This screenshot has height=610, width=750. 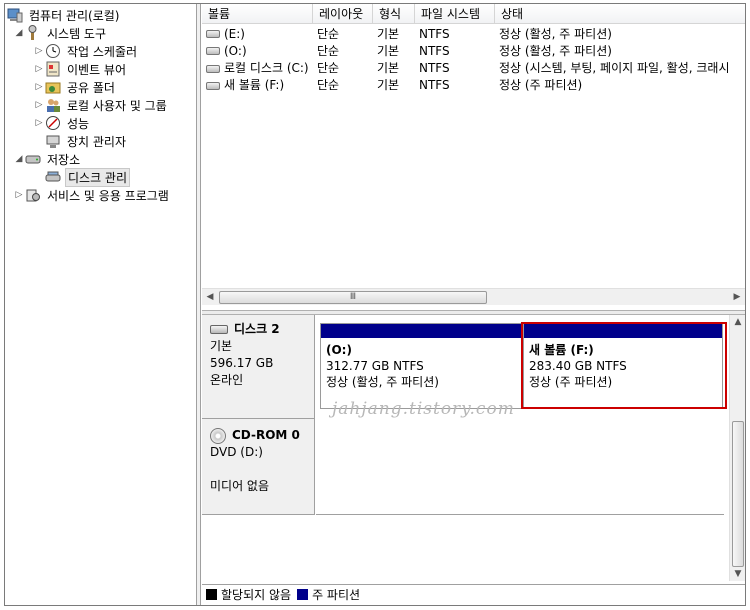 What do you see at coordinates (235, 50) in the screenshot?
I see `volume-name: (O:)` at bounding box center [235, 50].